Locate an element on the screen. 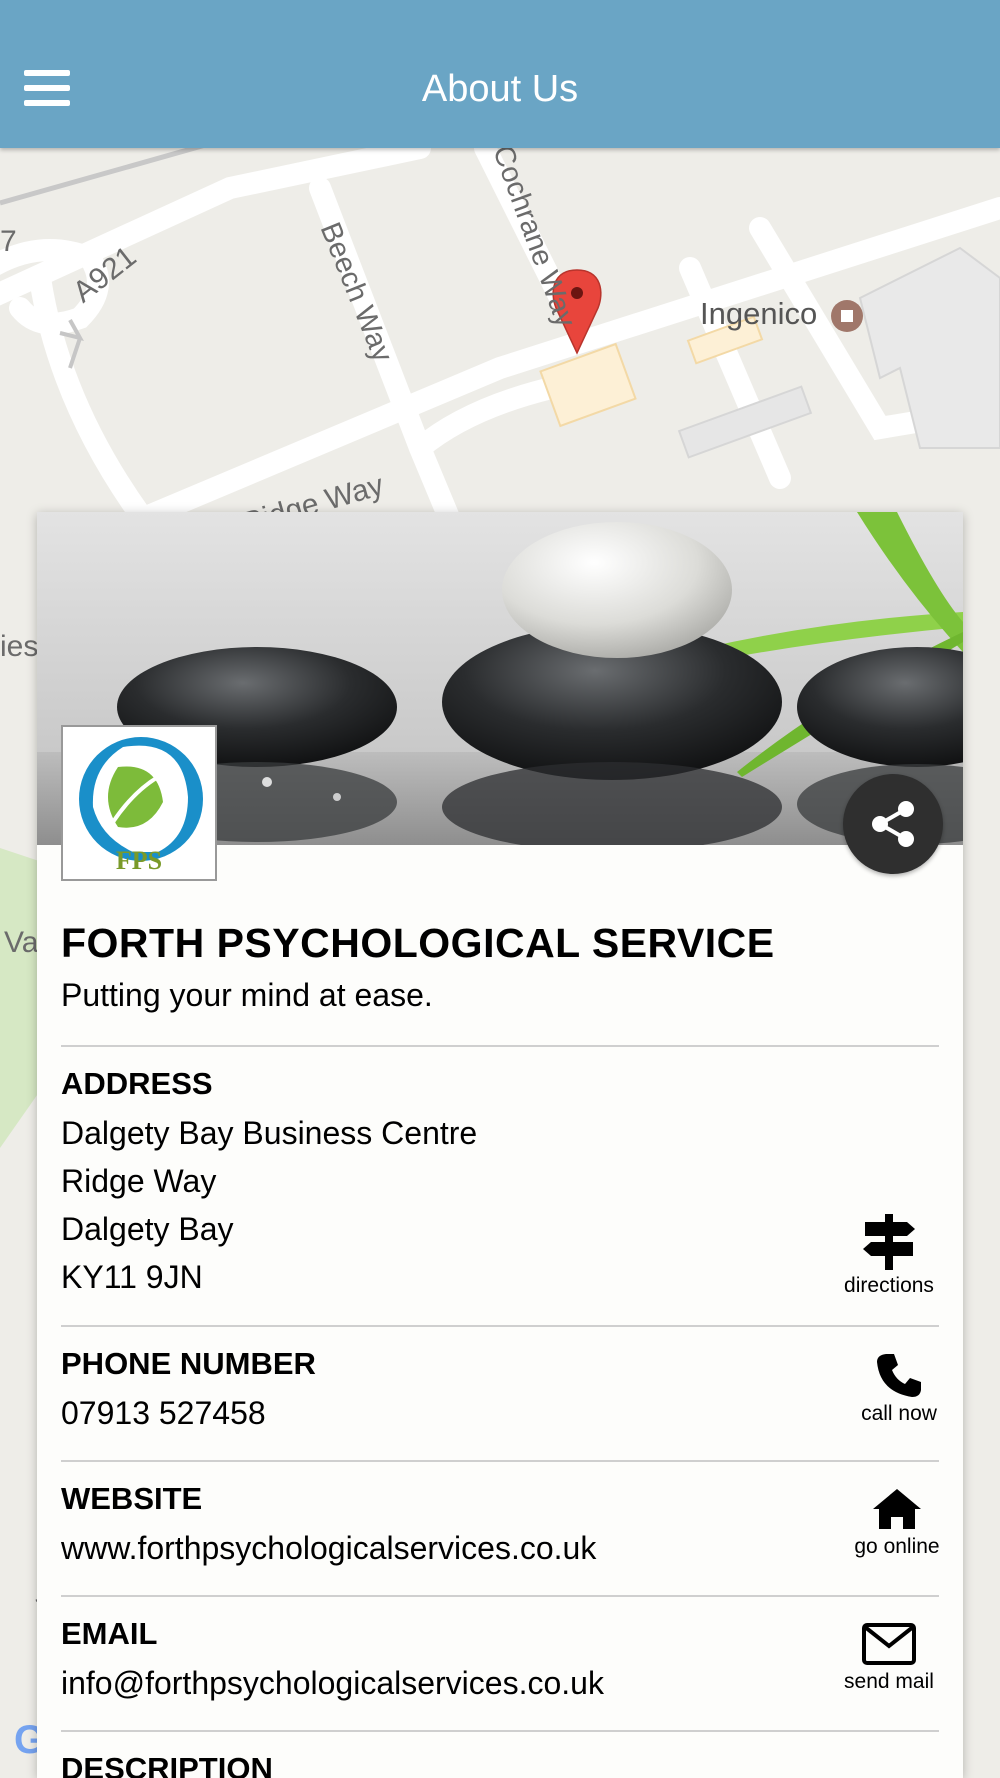 The image size is (1000, 1778). business-name: FORTH PSYCHOLOGICAL SERVICE is located at coordinates (418, 943).